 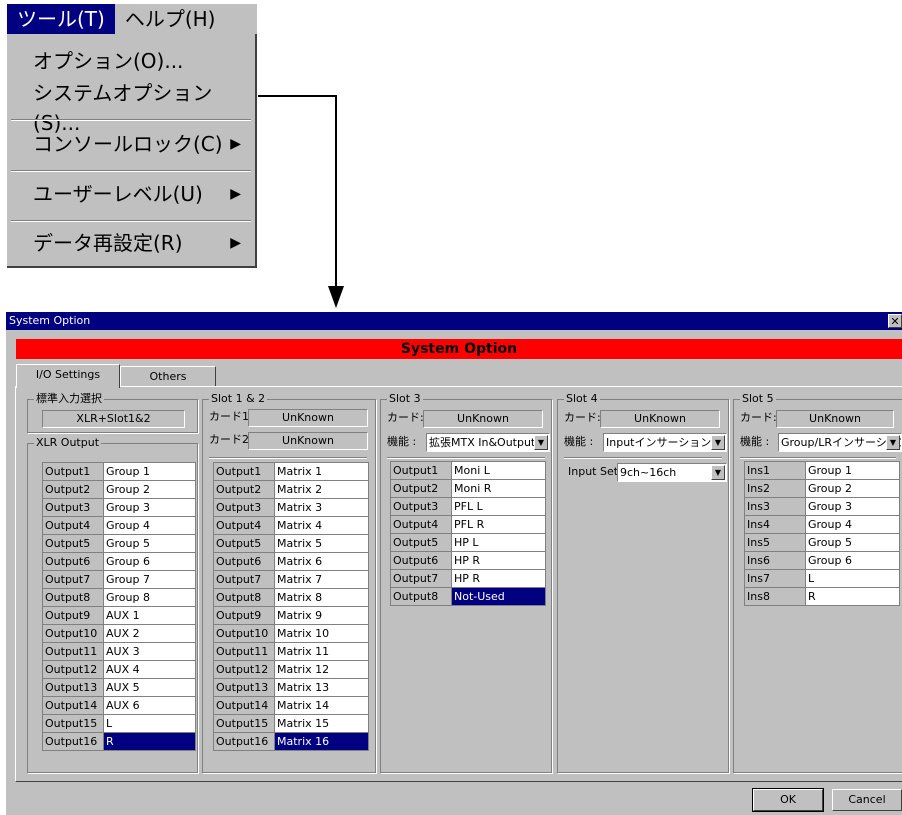 I want to click on input-set-select: 9ch~16ch ▼, so click(x=672, y=472).